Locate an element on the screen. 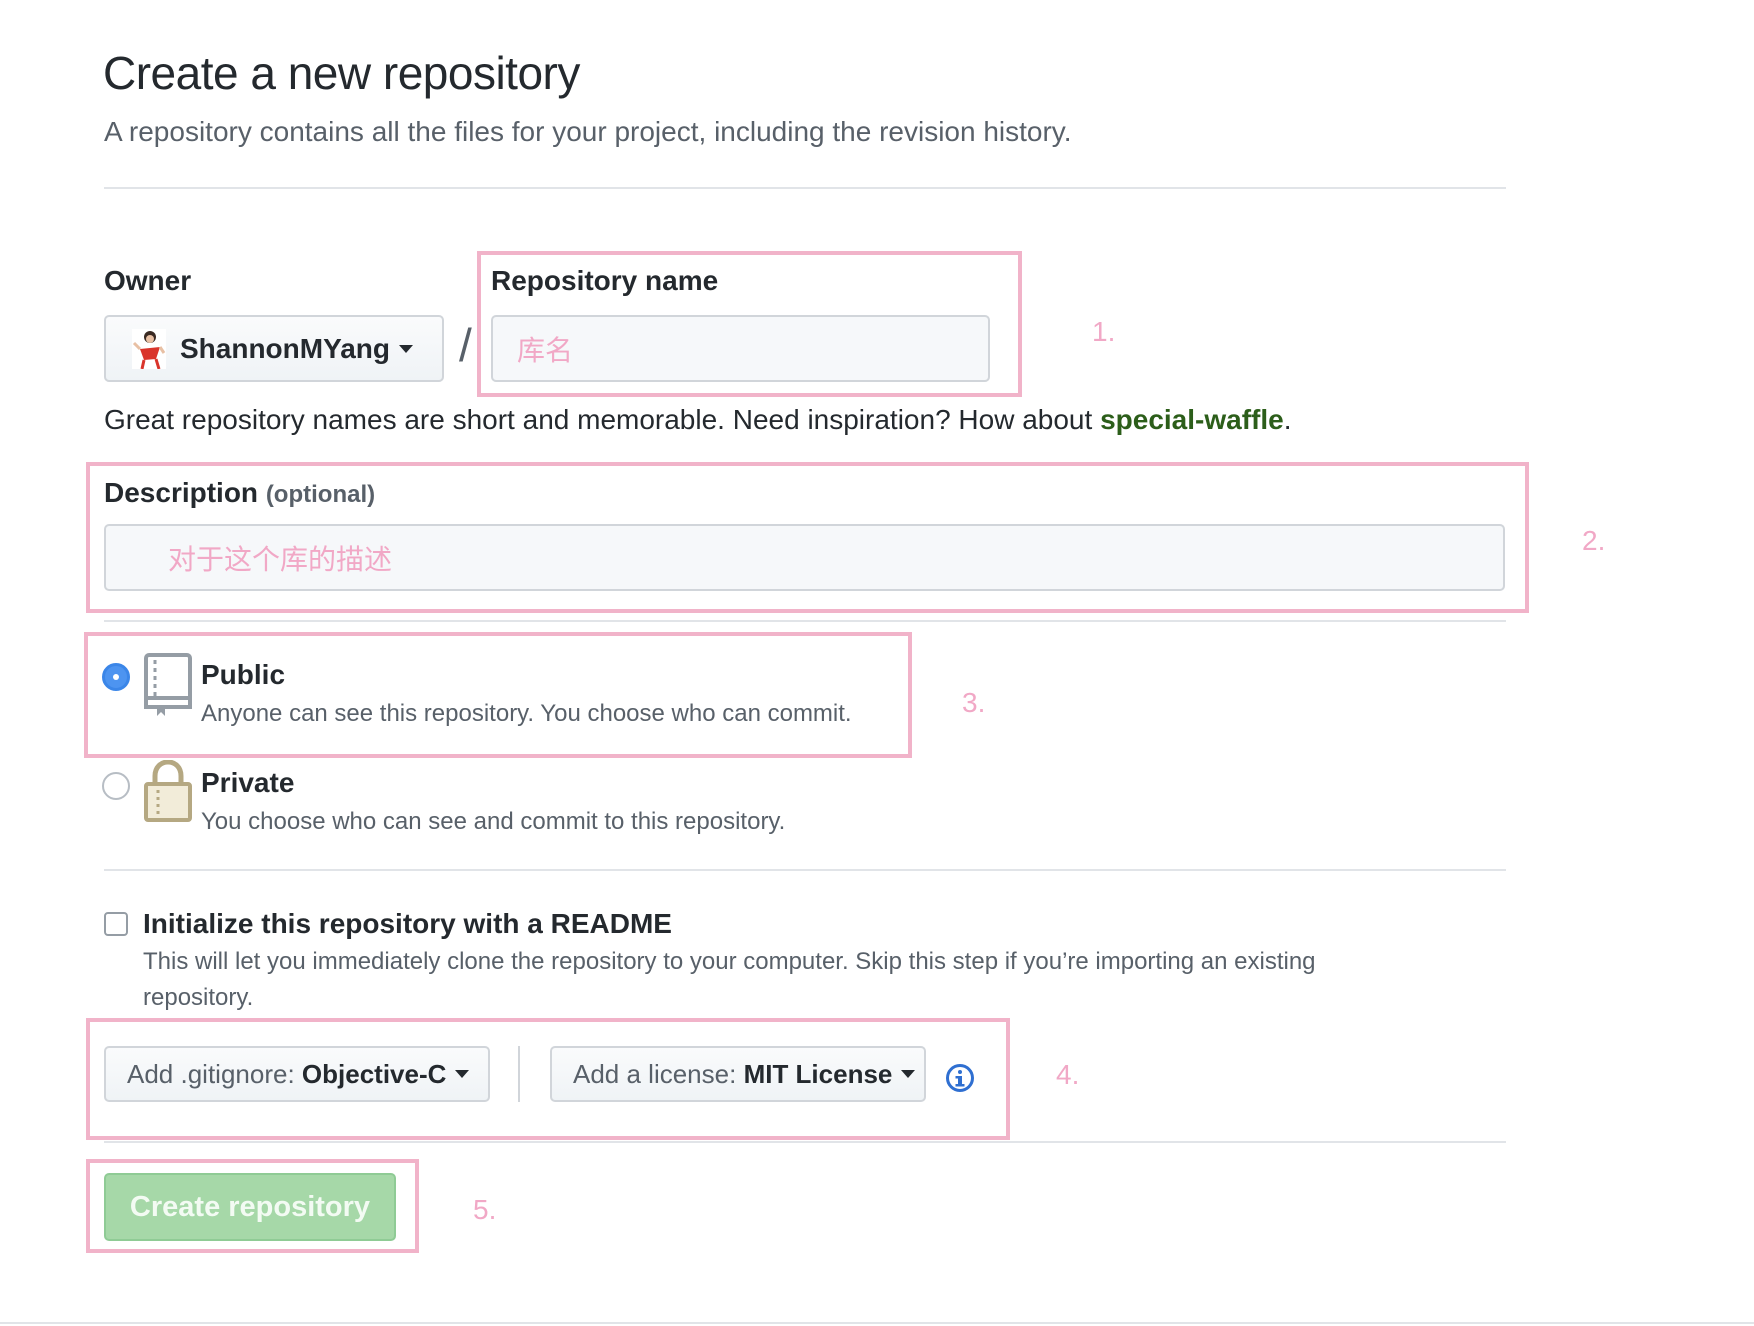 This screenshot has width=1754, height=1326. annotation-step-2: 2. is located at coordinates (1594, 540).